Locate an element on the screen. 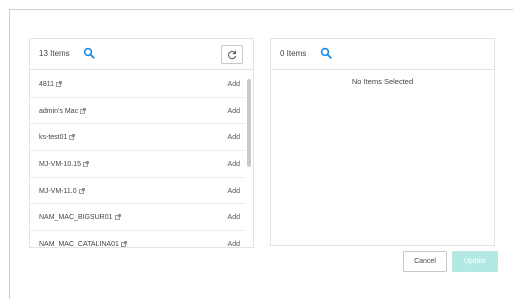 The image size is (513, 299). update-button: Update is located at coordinates (475, 261).